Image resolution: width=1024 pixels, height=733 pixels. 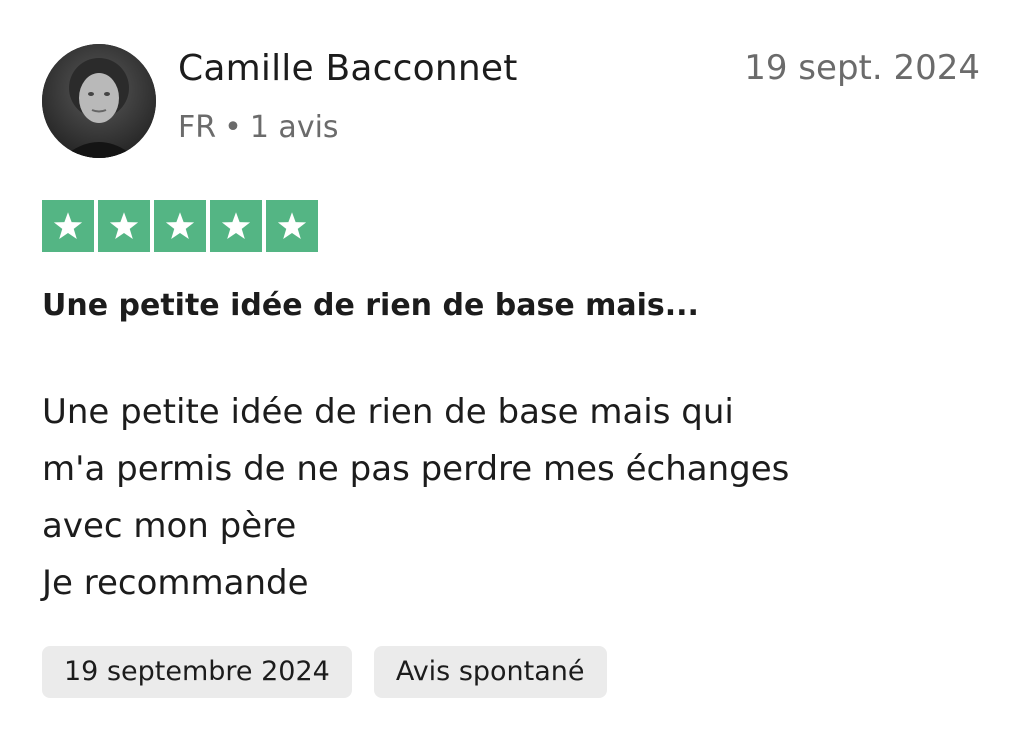 I want to click on review-body-line: Une petite idée de rien de base mais qui, so click(x=388, y=412).